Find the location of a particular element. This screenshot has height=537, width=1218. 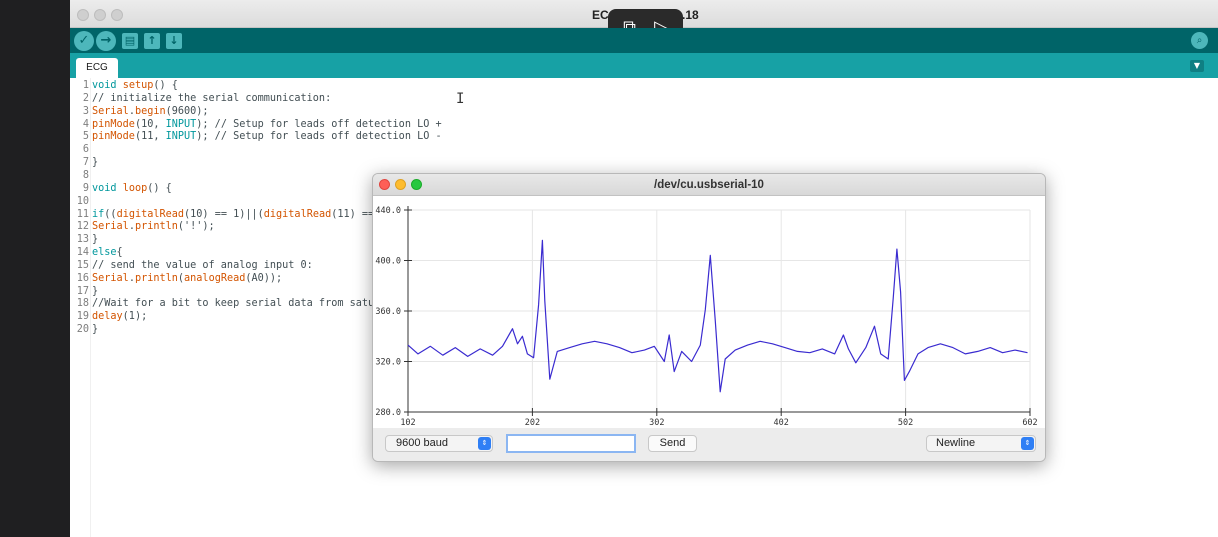

line-number: 15 is located at coordinates (82, 265).